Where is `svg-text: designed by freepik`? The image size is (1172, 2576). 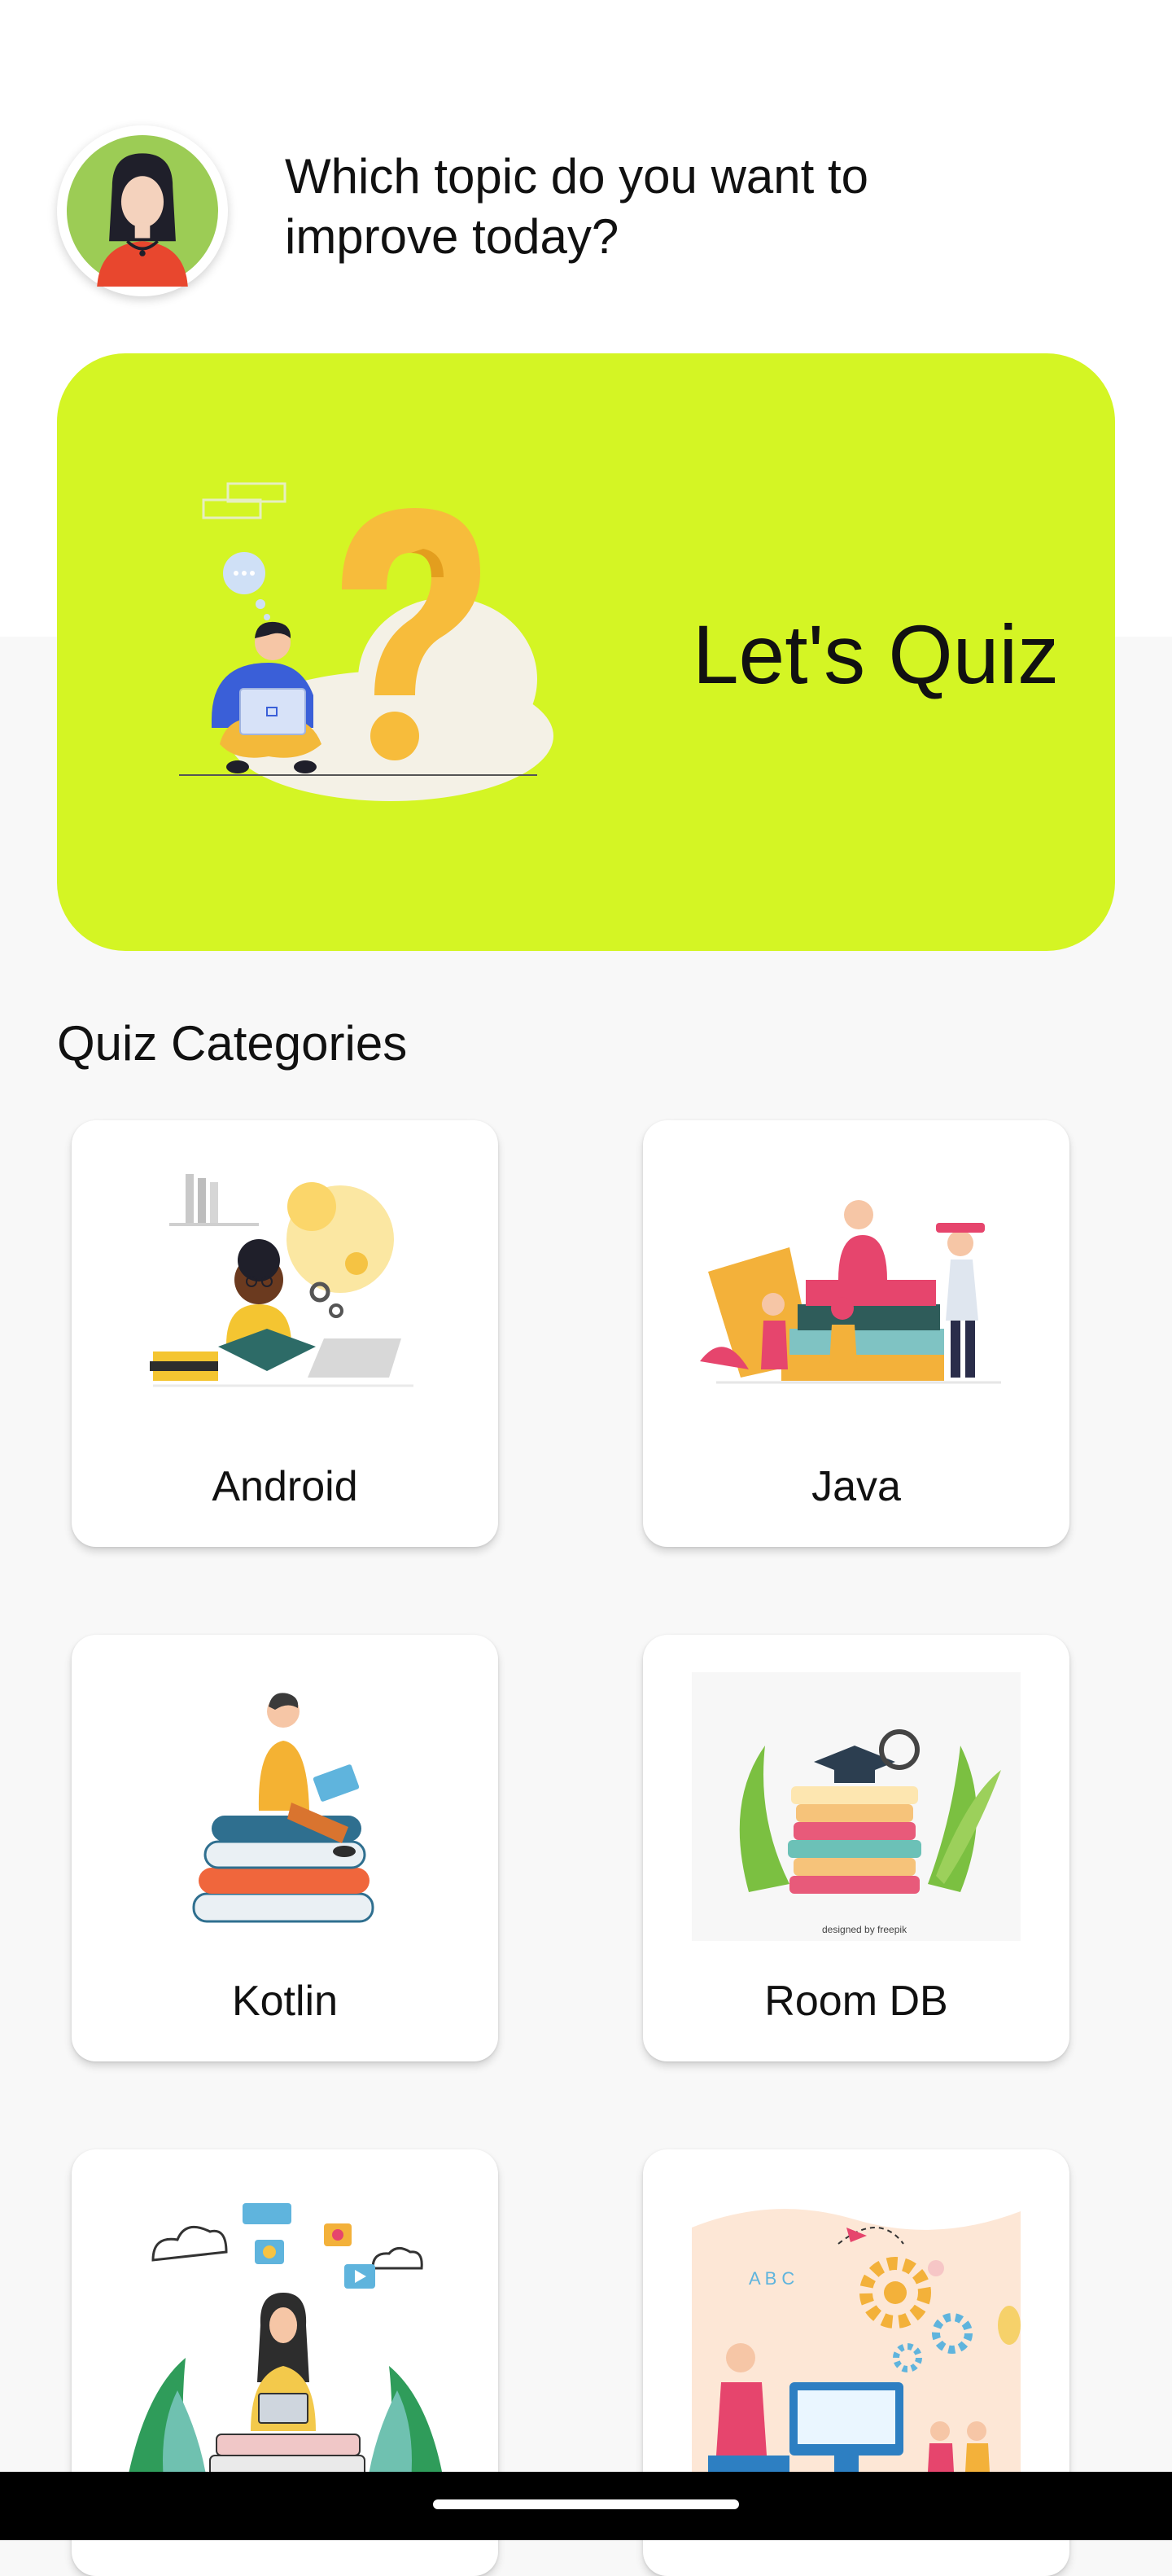
svg-text: designed by freepik is located at coordinates (865, 1930).